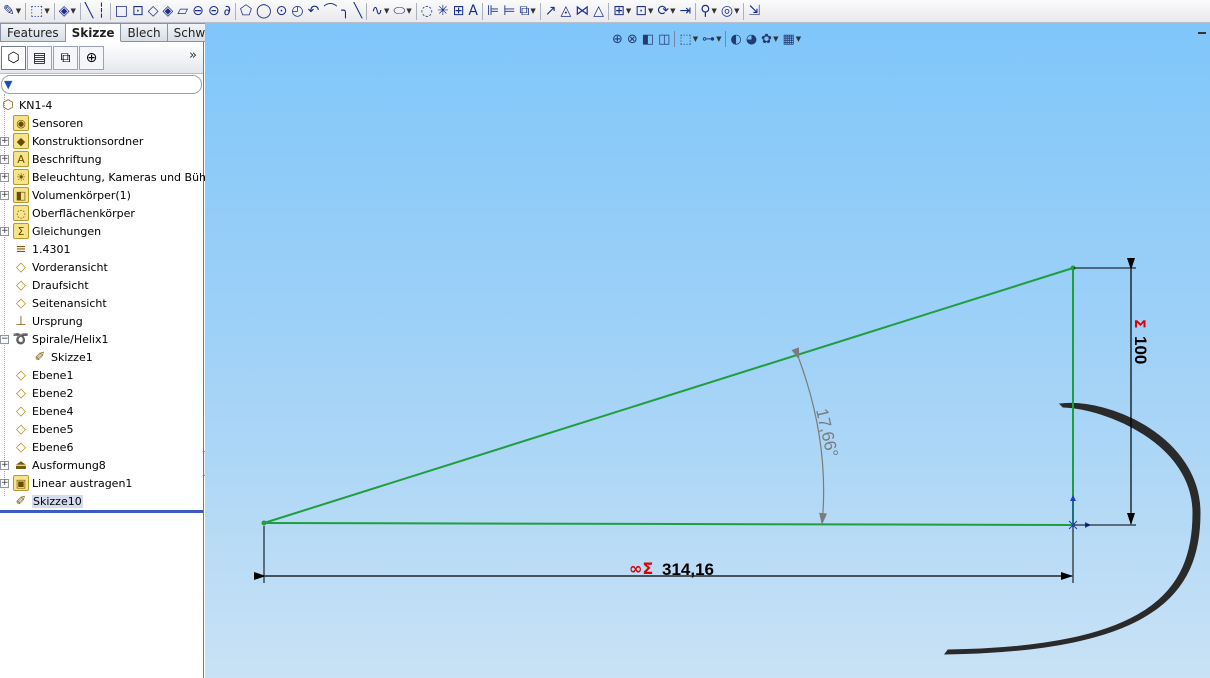 This screenshot has width=1210, height=678. Describe the element at coordinates (101, 11) in the screenshot. I see `centerline-button: ┆` at that location.